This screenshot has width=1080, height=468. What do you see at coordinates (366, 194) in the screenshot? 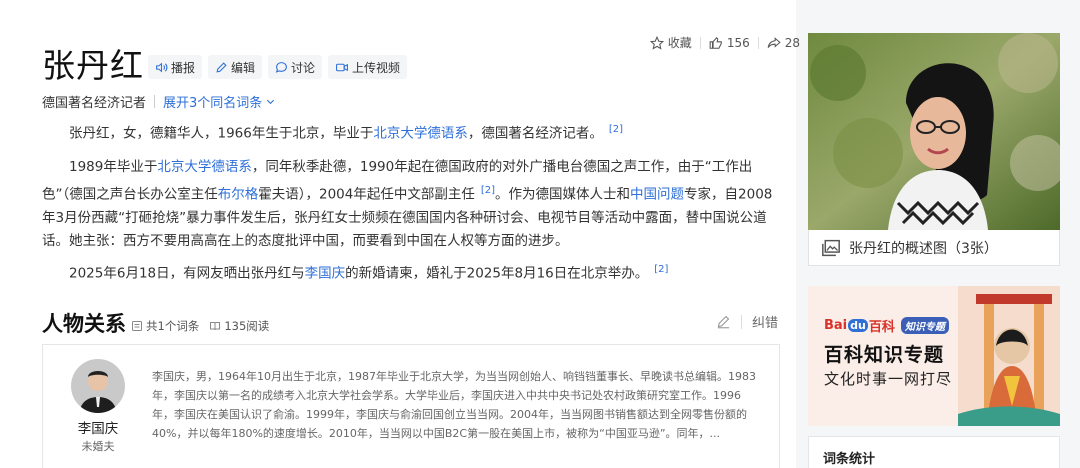
I see `p2-text-3: 霍夫语），2004年起任中文部副主任` at bounding box center [366, 194].